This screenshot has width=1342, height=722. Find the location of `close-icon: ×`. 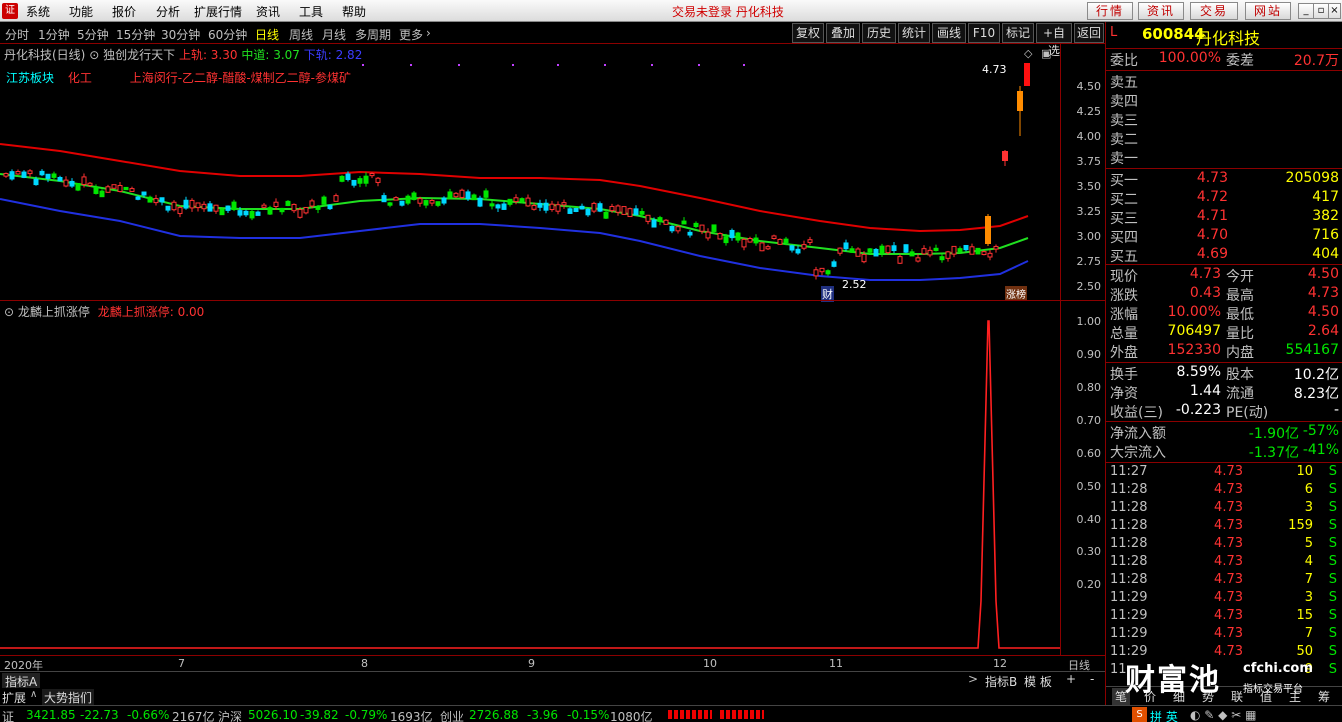

close-icon: × is located at coordinates (1334, 11).